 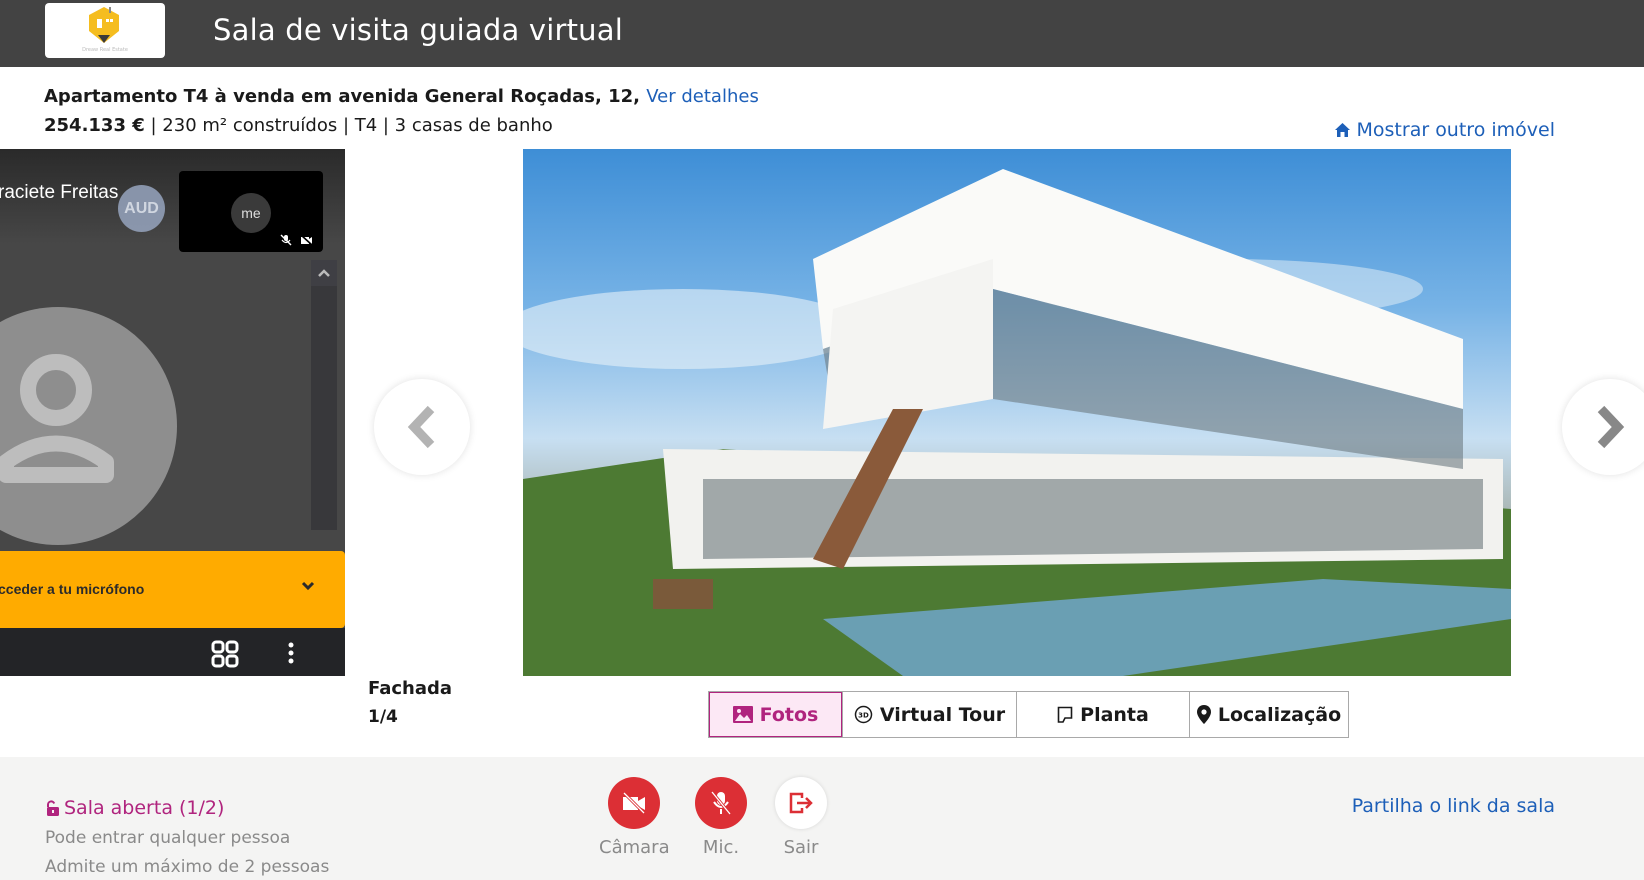 What do you see at coordinates (172, 652) in the screenshot?
I see `video-toolbar` at bounding box center [172, 652].